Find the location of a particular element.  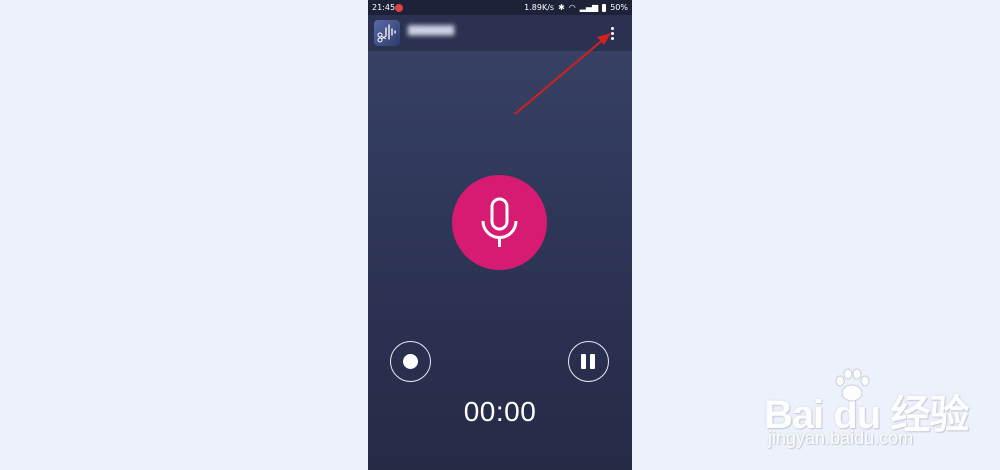

battery-icon is located at coordinates (604, 7).